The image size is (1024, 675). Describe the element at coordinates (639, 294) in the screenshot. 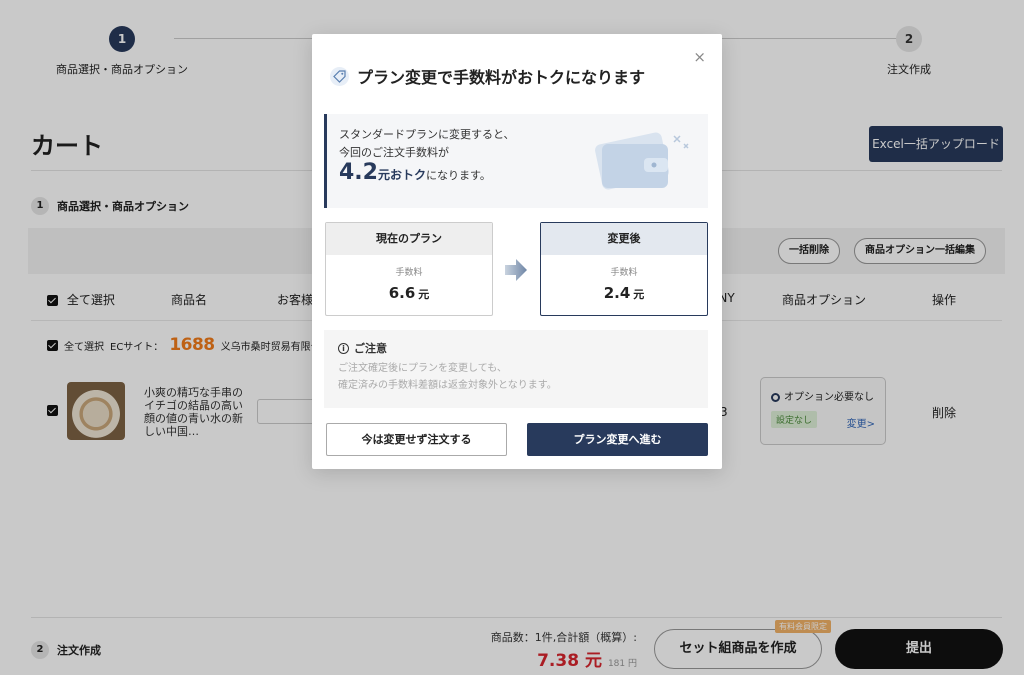

I see `new-fee-unit: 元` at that location.